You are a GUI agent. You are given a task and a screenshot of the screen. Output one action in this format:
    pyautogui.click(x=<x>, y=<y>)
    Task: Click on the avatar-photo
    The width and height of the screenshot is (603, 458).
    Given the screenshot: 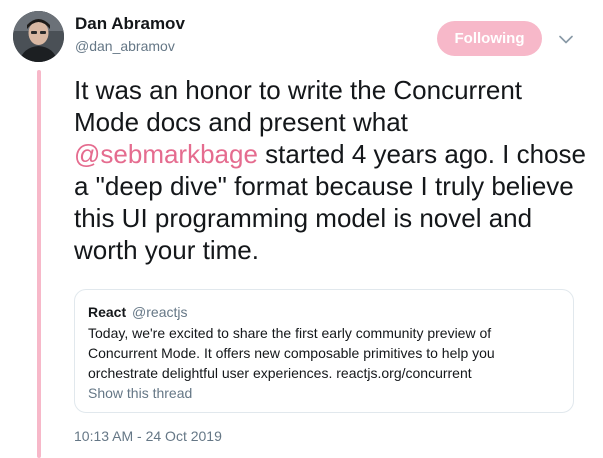 What is the action you would take?
    pyautogui.click(x=38, y=36)
    